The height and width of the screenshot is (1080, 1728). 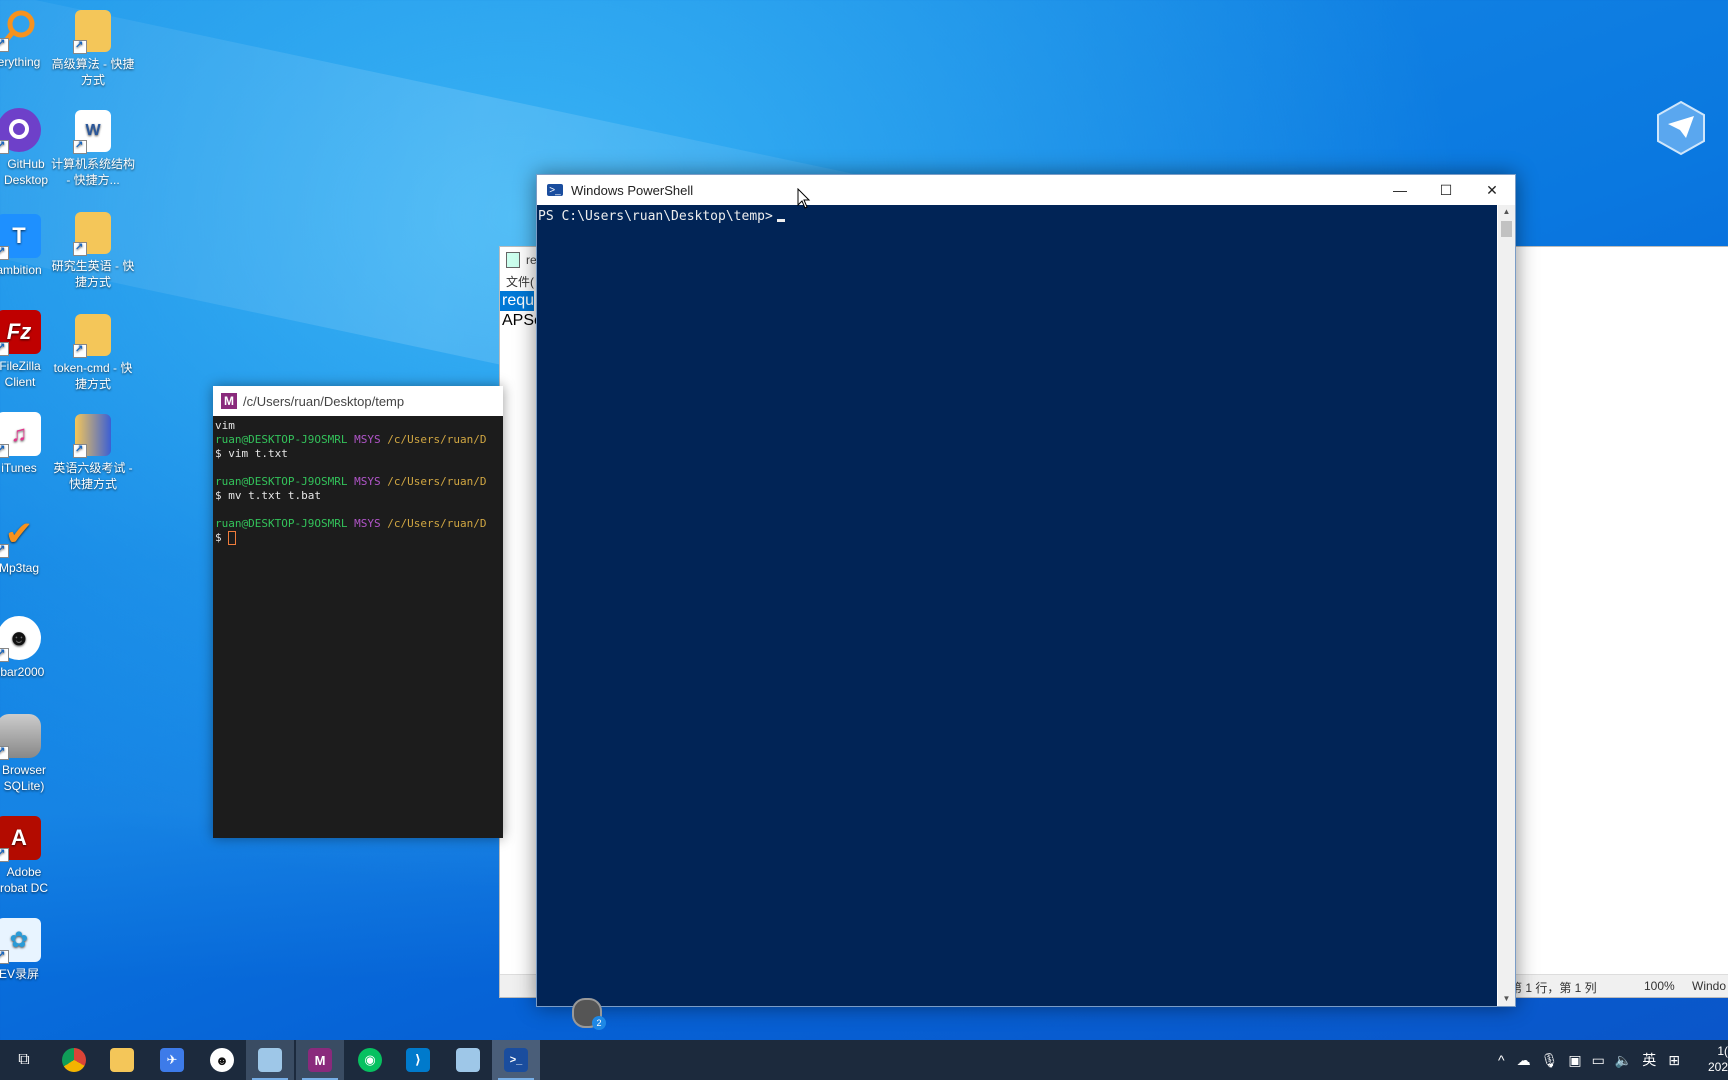 I want to click on scroll-up-arrow-icon: ▲, so click(x=1506, y=212).